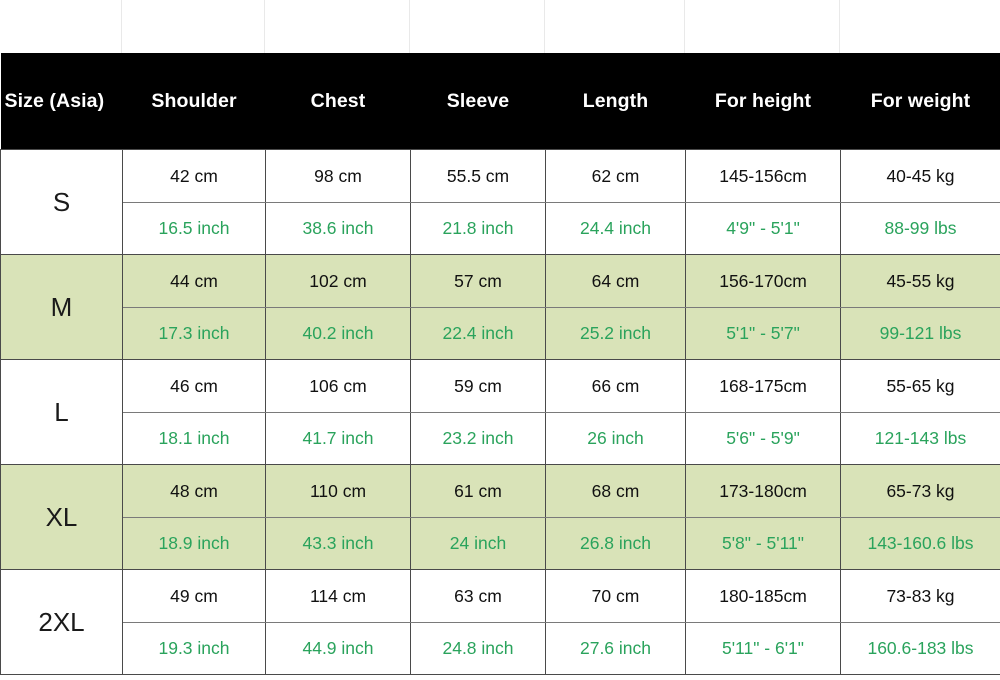  Describe the element at coordinates (920, 333) in the screenshot. I see `imperial-value: 99-121 lbs` at that location.